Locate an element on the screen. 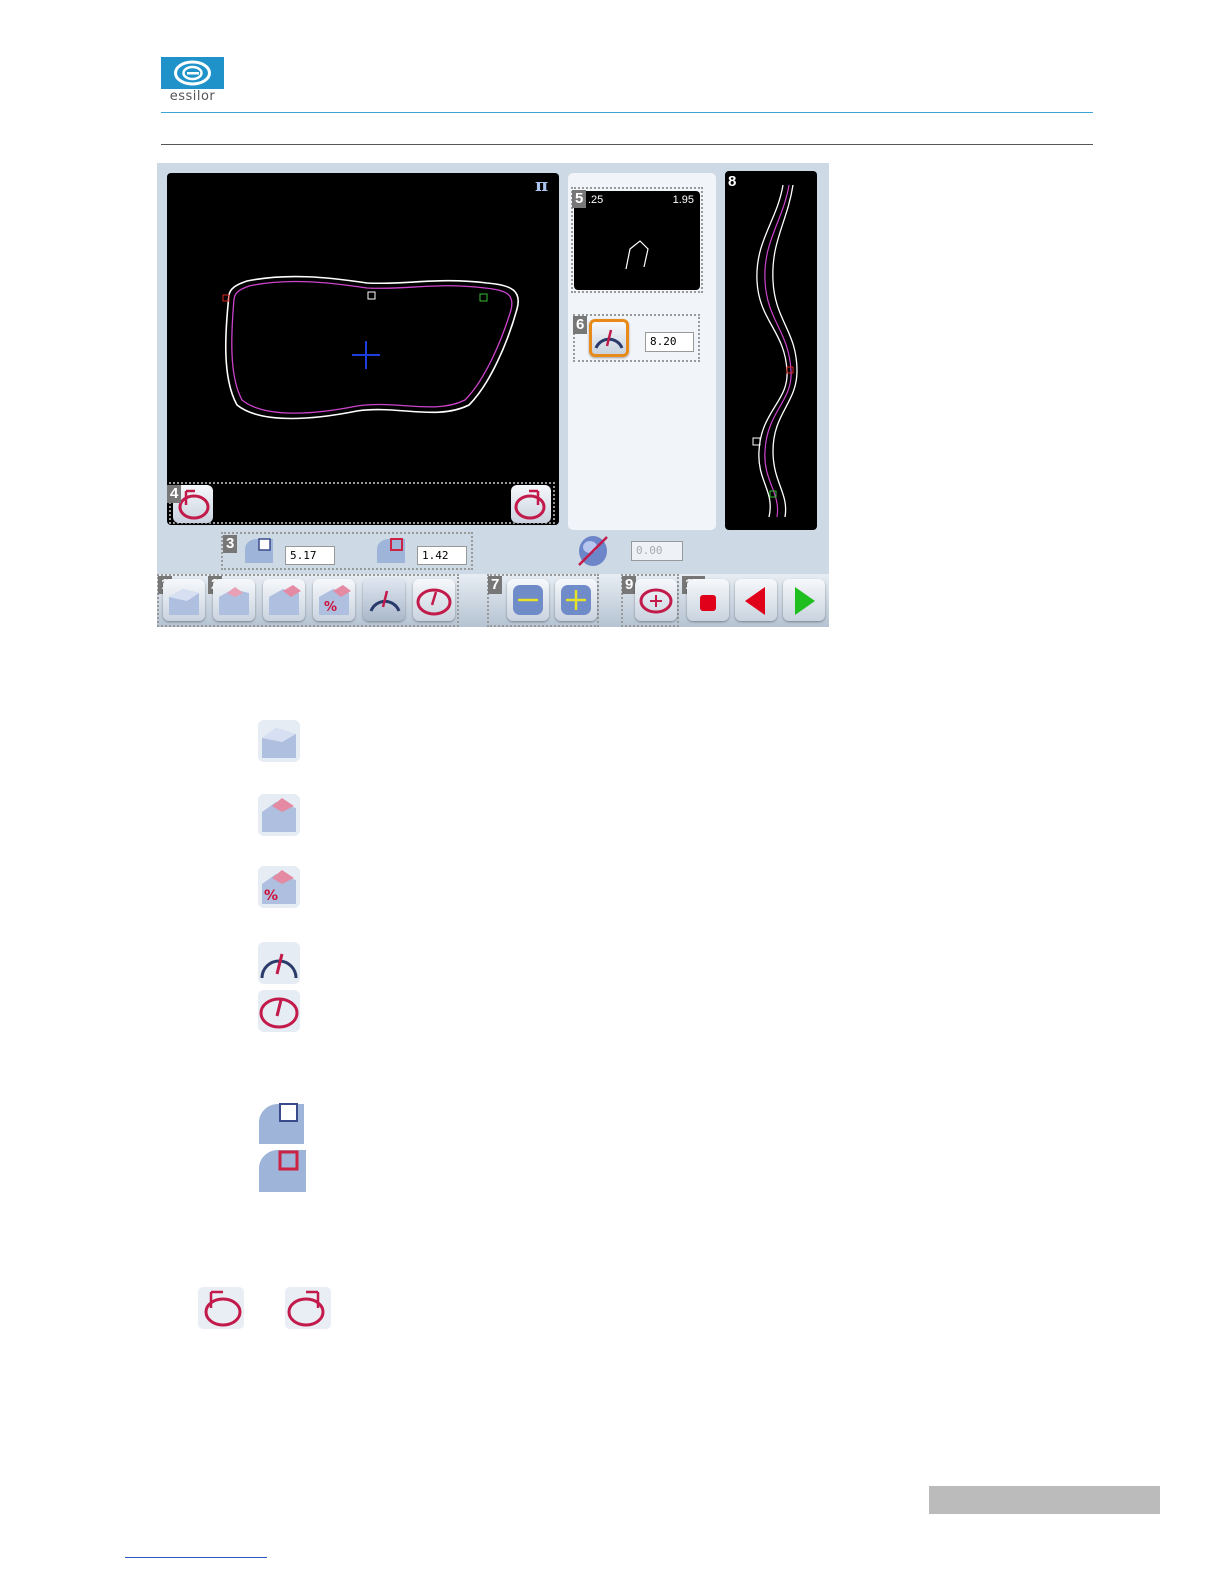  recenter-button is located at coordinates (656, 600).